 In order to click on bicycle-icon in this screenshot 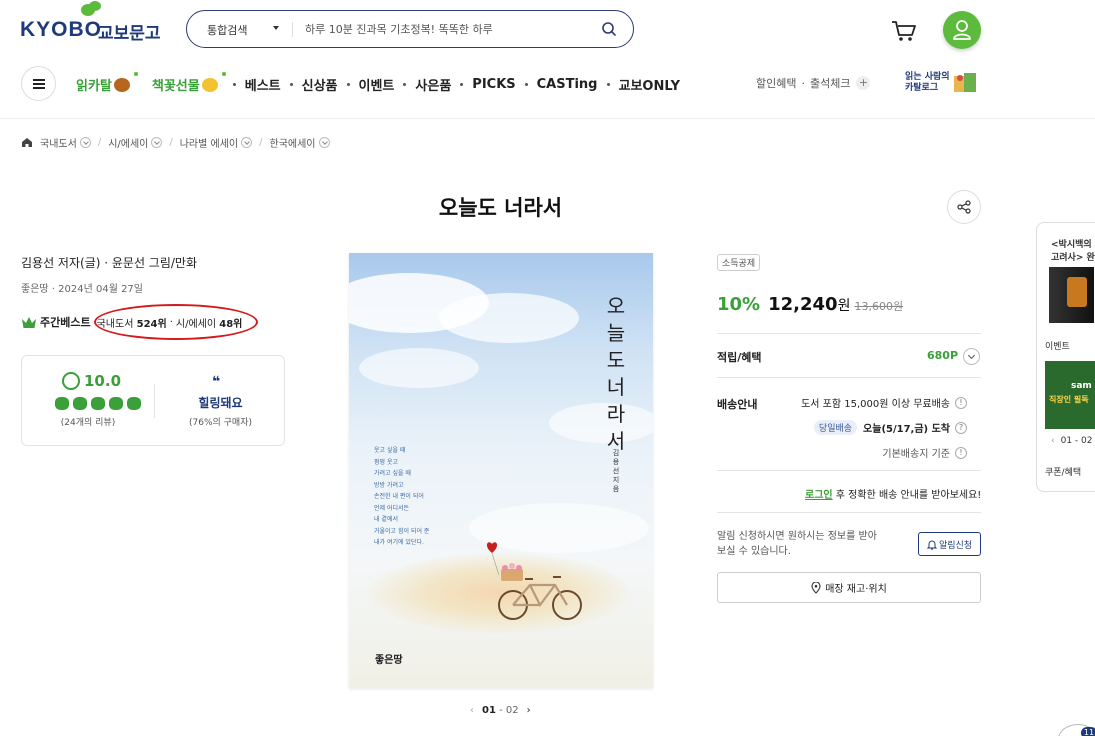, I will do `click(540, 591)`.